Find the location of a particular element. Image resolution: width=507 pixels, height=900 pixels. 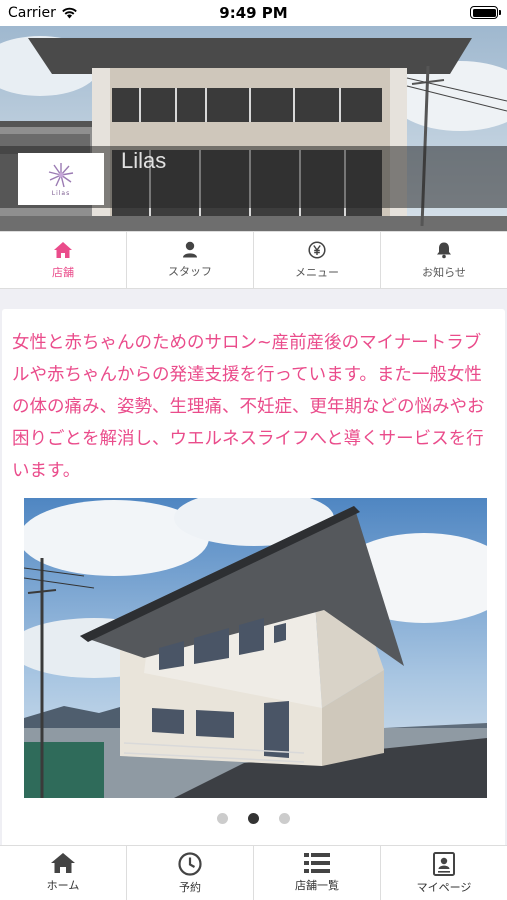

carousel-dot-active is located at coordinates (253, 818).